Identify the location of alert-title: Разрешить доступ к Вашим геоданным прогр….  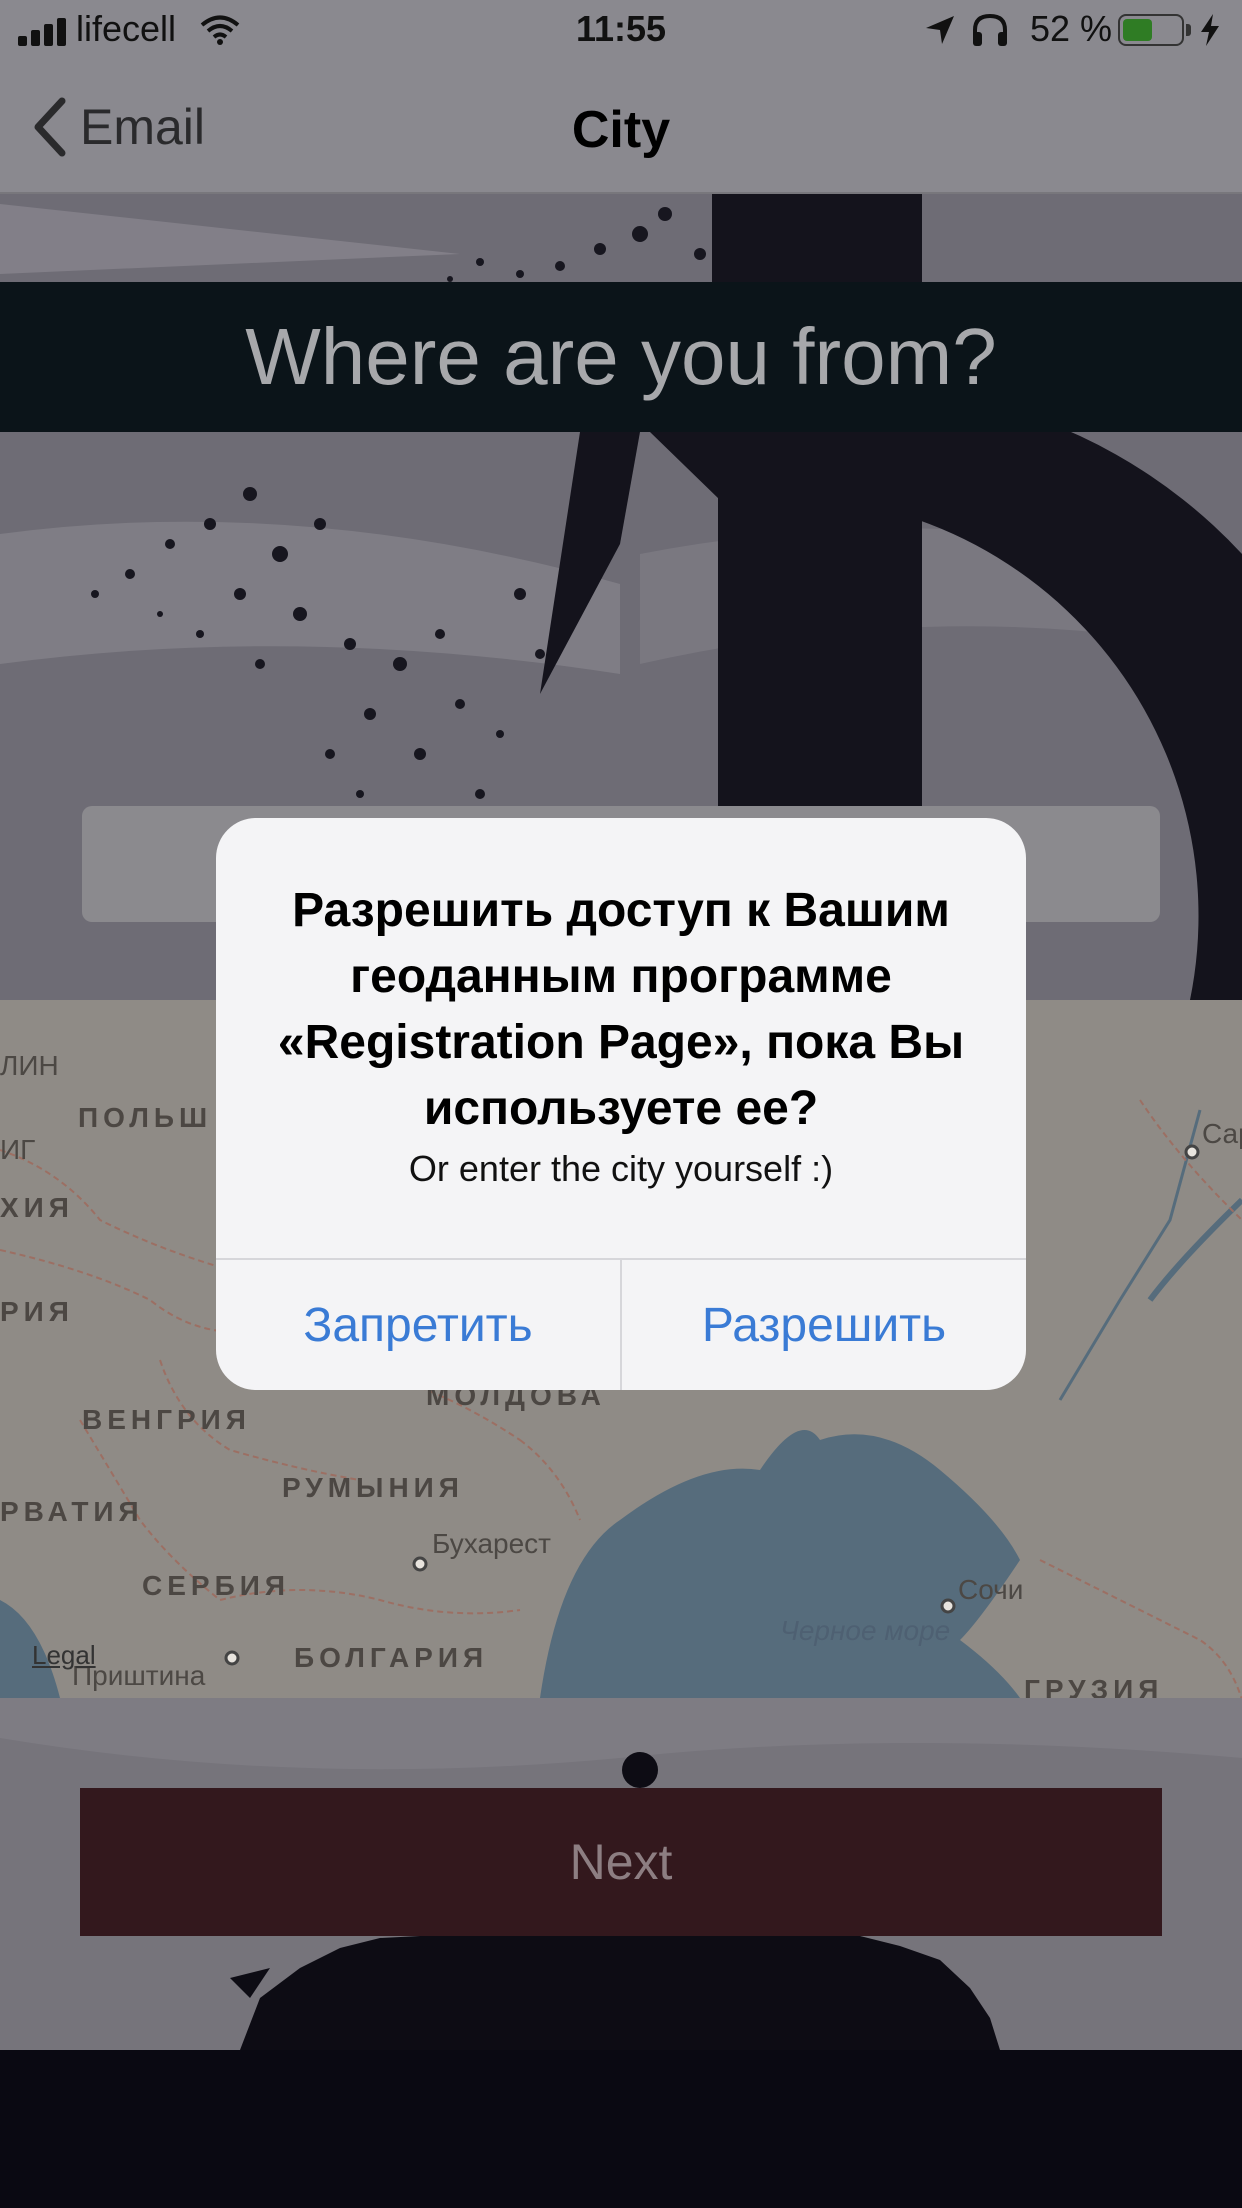
(621, 1009).